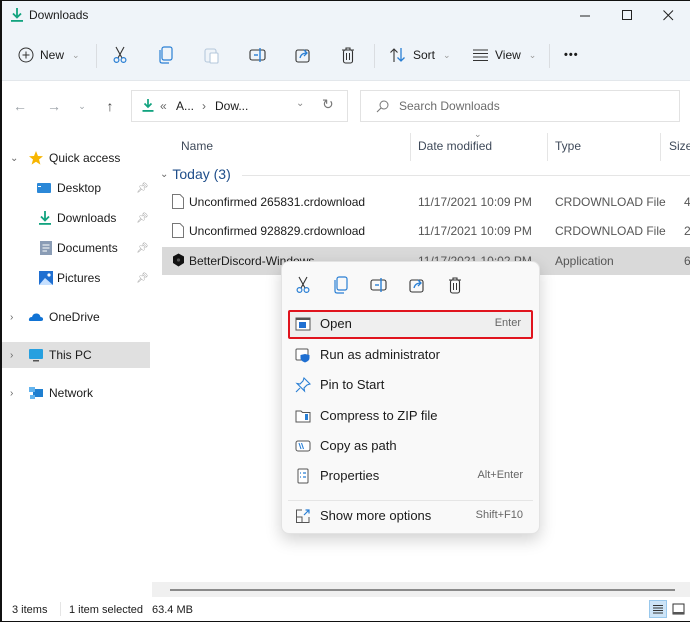 Image resolution: width=690 pixels, height=622 pixels. Describe the element at coordinates (303, 446) in the screenshot. I see `copy-path-icon` at that location.